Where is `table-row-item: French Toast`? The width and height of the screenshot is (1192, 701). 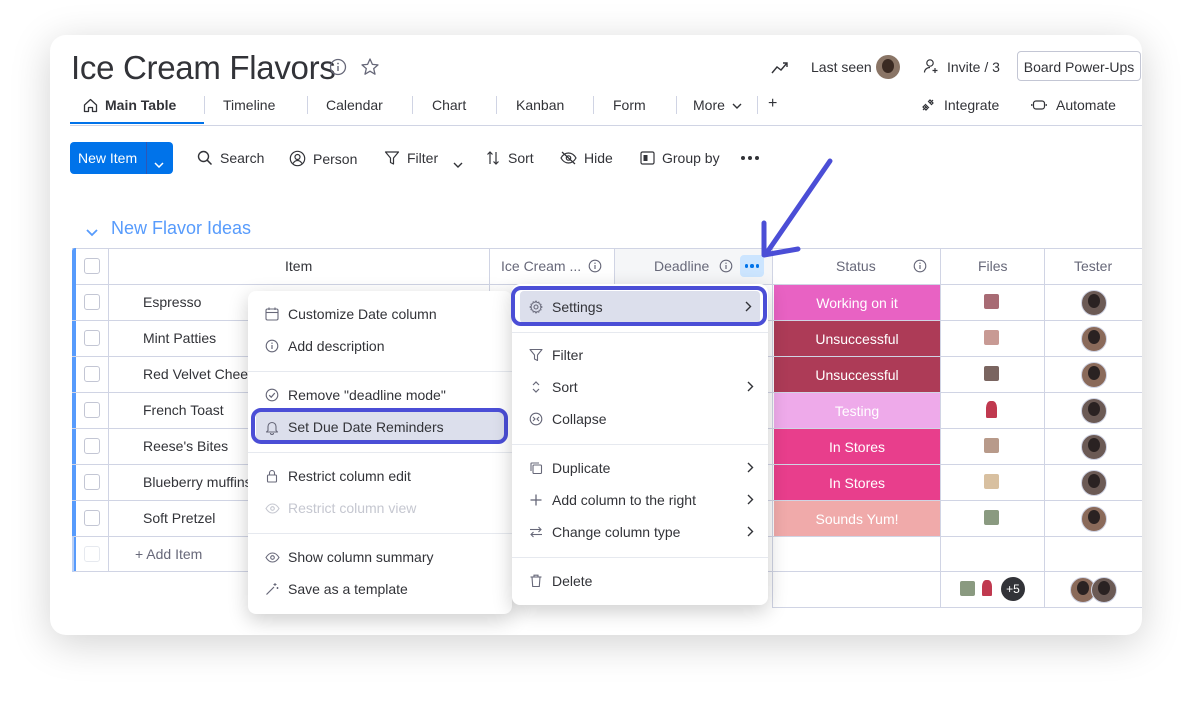
table-row-item: French Toast is located at coordinates (183, 410).